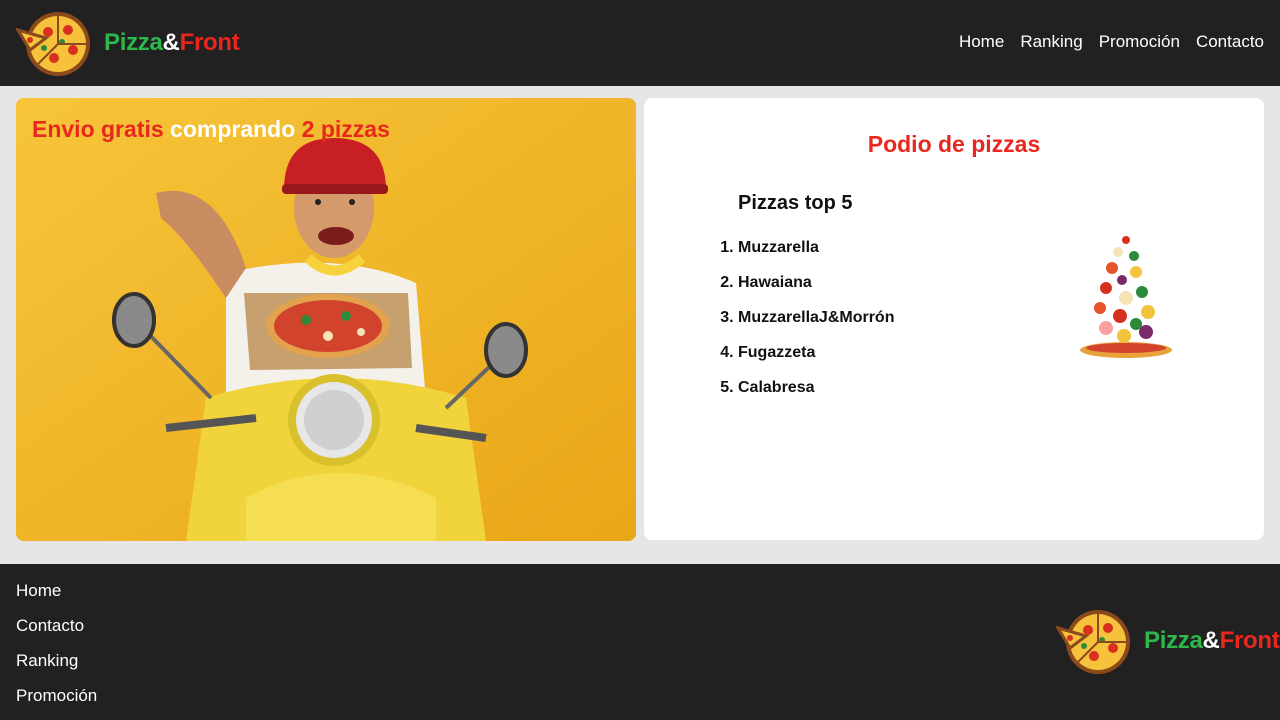 This screenshot has height=720, width=1280. Describe the element at coordinates (728, 361) in the screenshot. I see `rank-number: 4` at that location.